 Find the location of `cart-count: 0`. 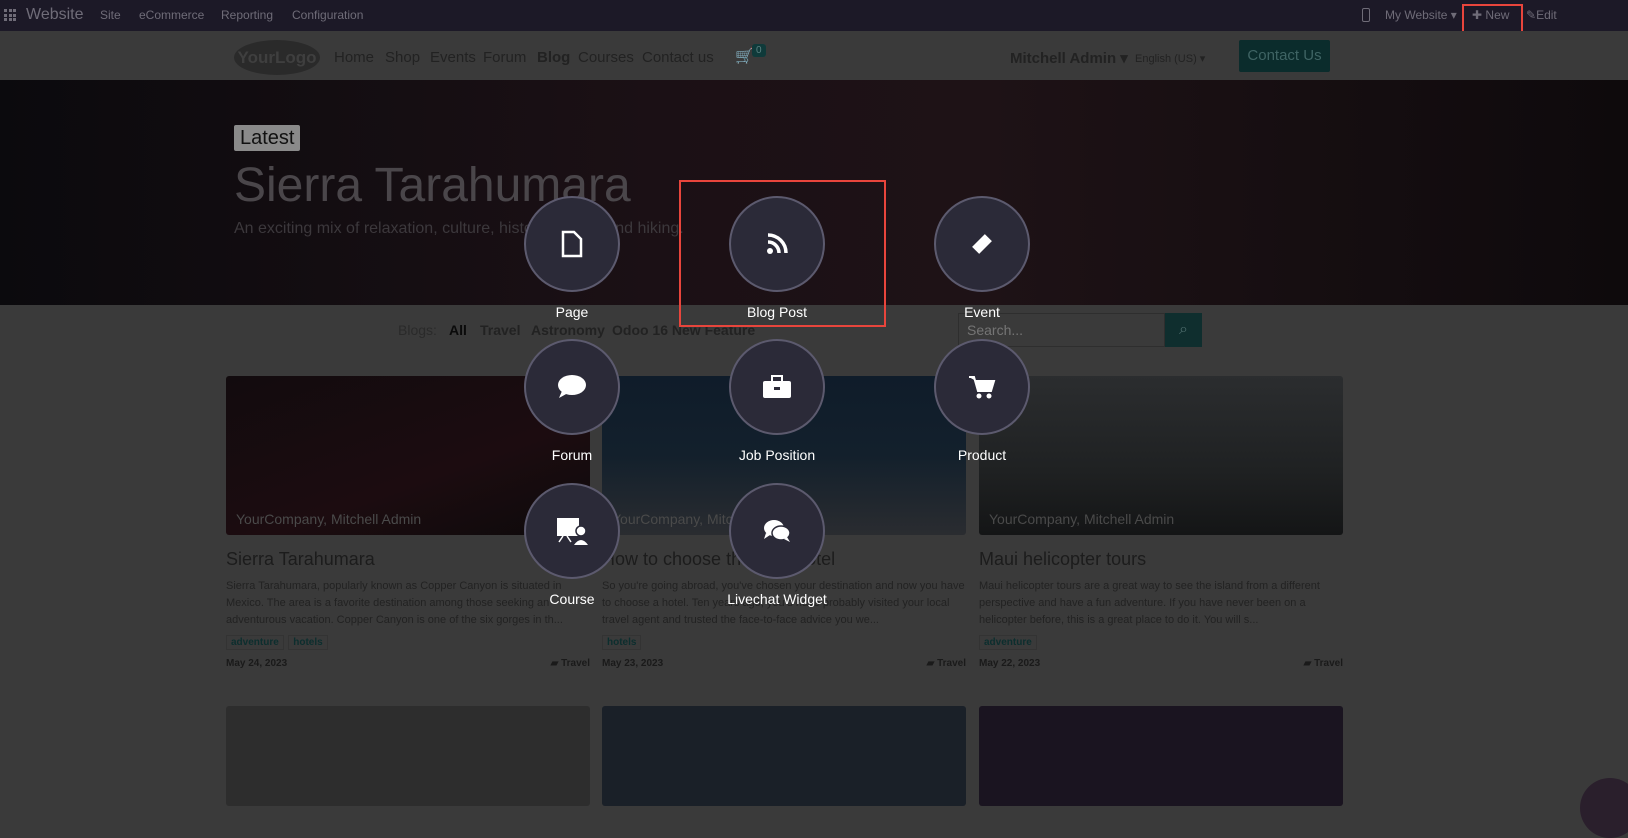

cart-count: 0 is located at coordinates (759, 50).